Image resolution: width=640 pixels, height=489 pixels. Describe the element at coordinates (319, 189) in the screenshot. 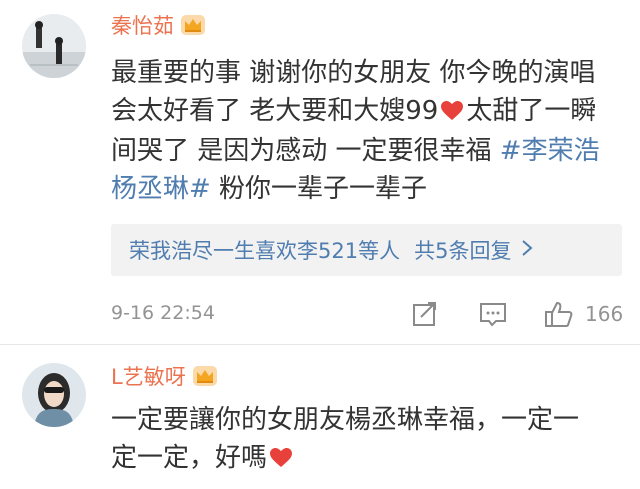

I see `comment-text-part: 粉你一辈子一辈子` at that location.